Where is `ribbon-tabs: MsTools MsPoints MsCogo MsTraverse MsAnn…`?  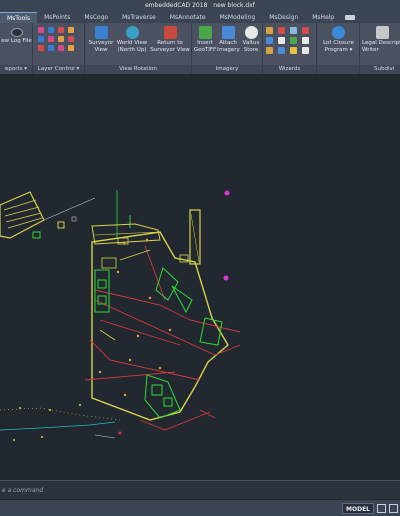
ribbon-tabs: MsTools MsPoints MsCogo MsTraverse MsAnn… is located at coordinates (200, 17).